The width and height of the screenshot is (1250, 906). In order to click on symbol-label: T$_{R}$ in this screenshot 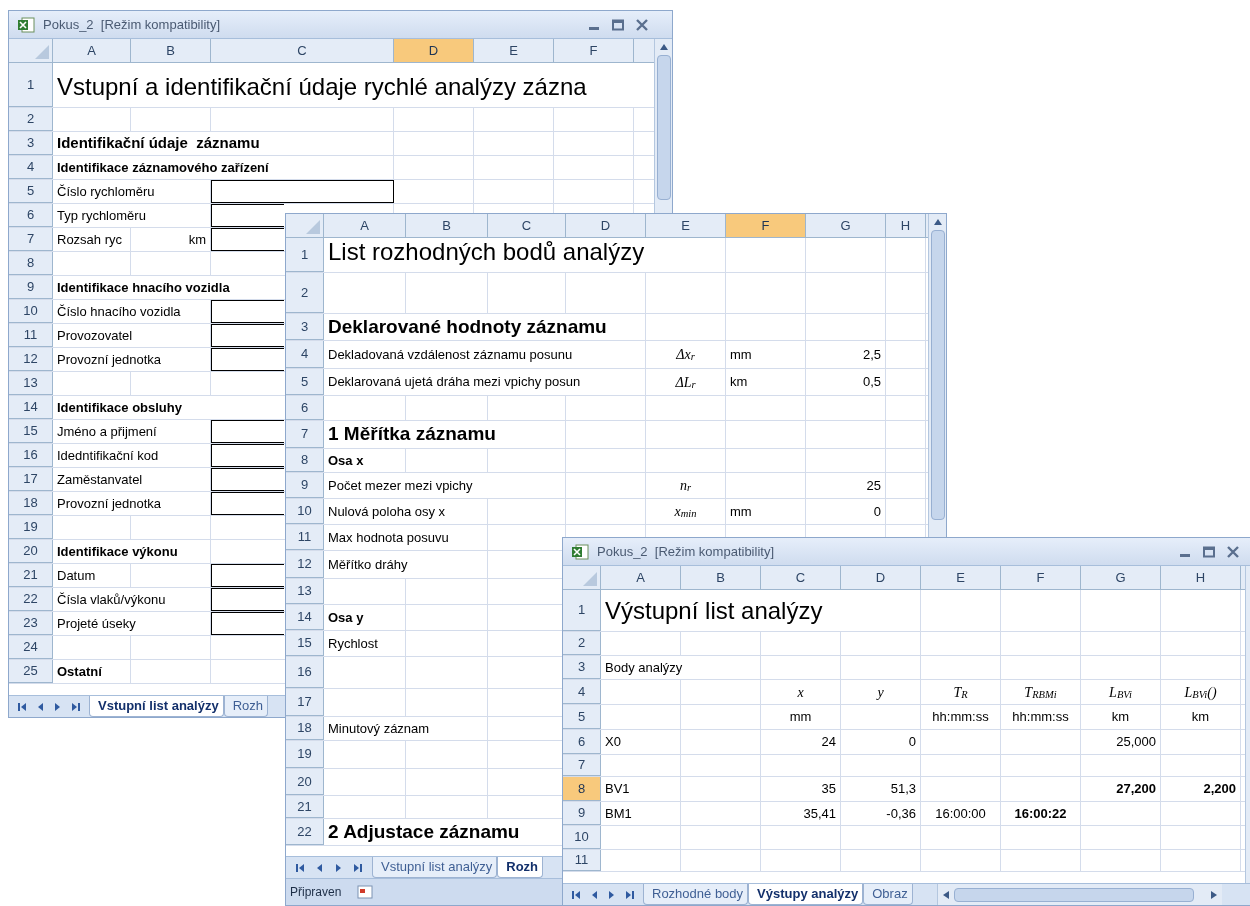, I will do `click(961, 692)`.